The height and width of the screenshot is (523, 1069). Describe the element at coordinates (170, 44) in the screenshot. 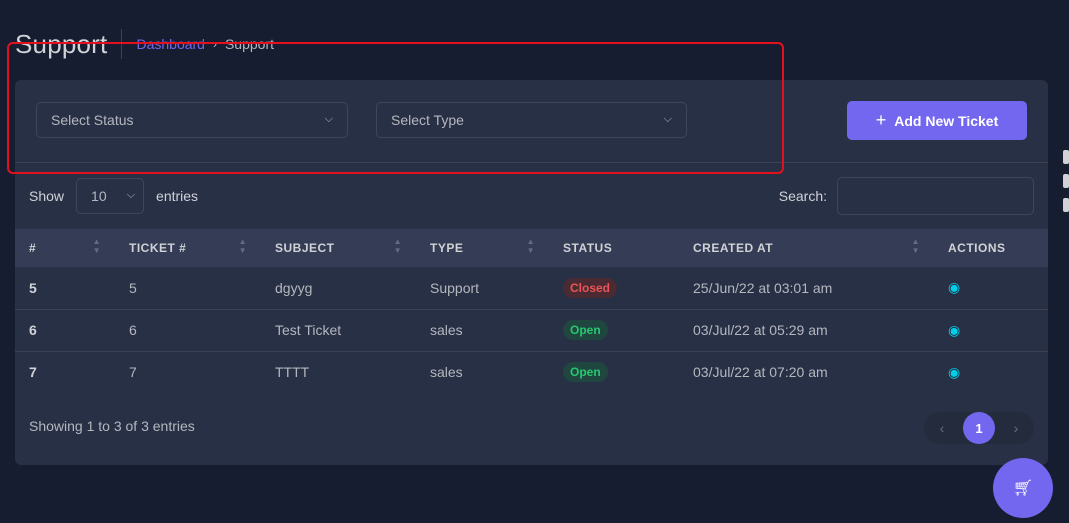

I see `breadcrumb-dashboard-link: Dashboard` at that location.